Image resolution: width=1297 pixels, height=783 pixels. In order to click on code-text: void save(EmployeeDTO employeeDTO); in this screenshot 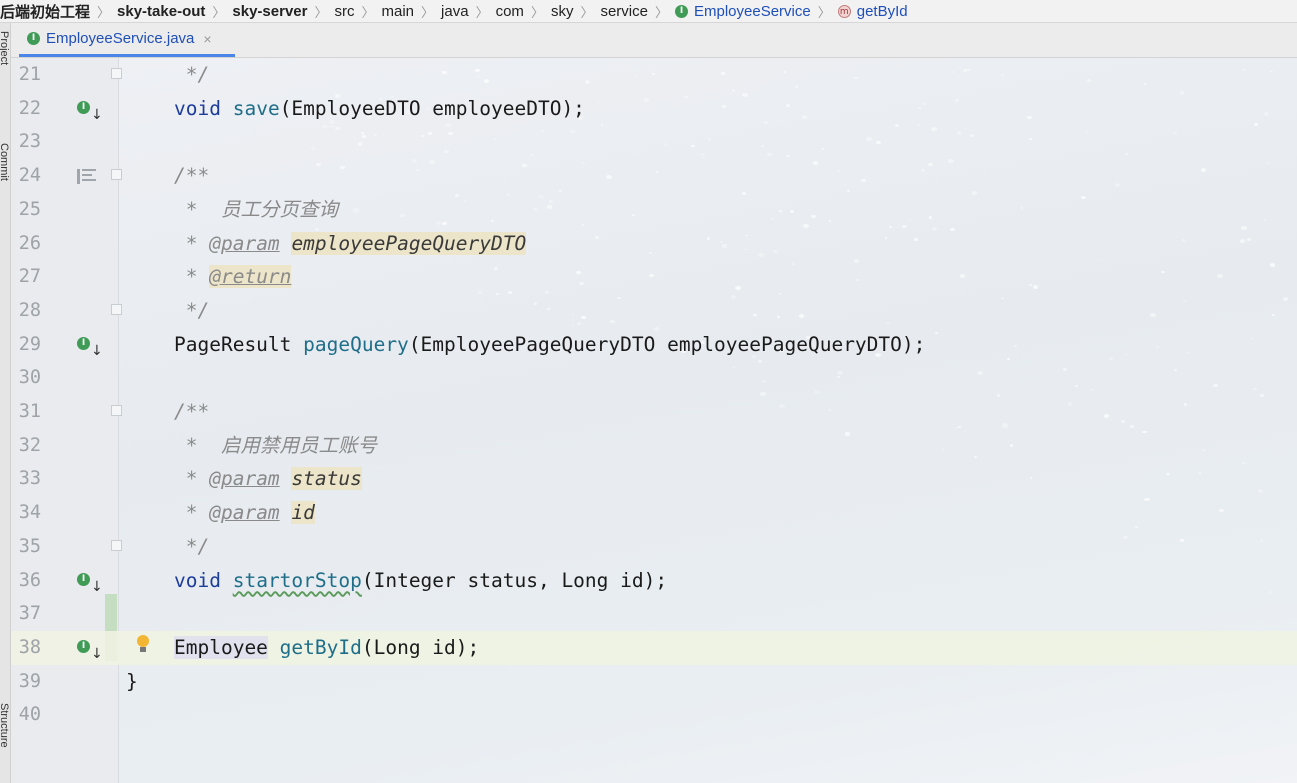, I will do `click(379, 109)`.